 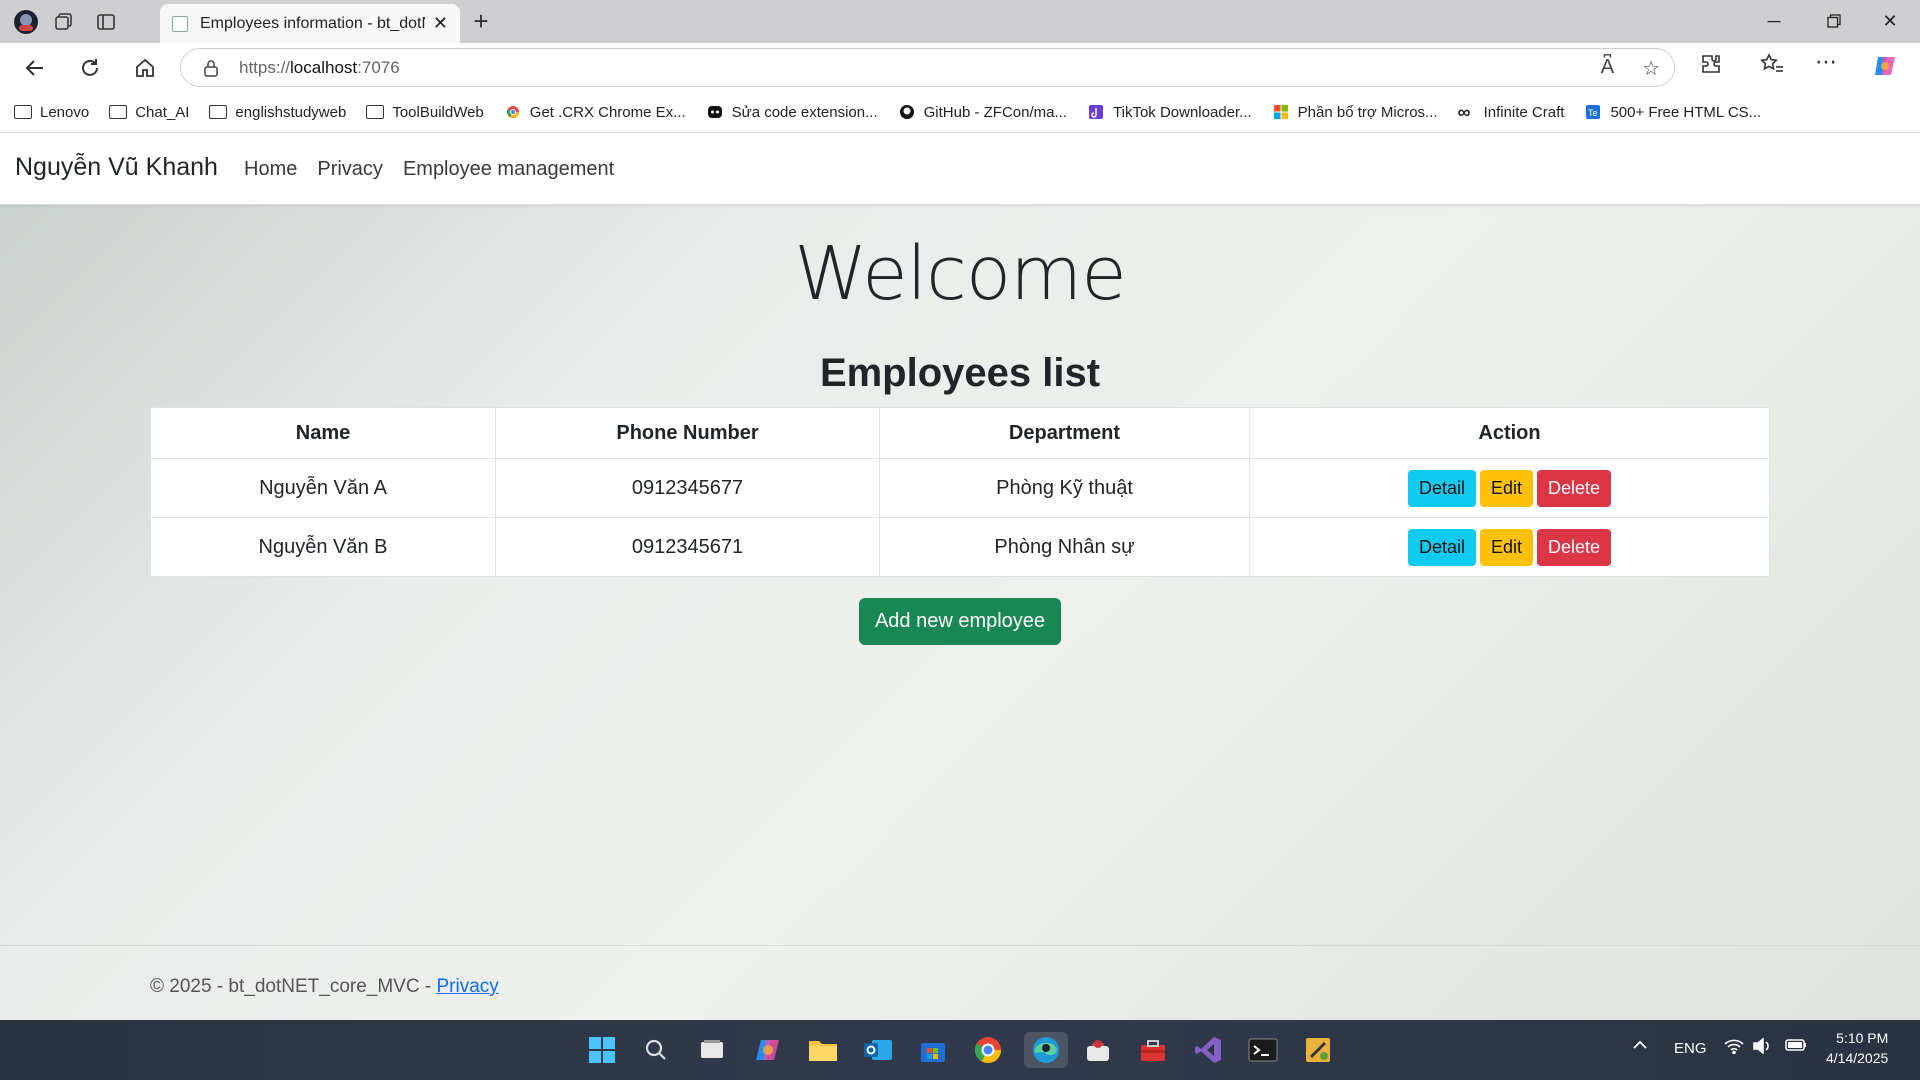 I want to click on tiktok-icon, so click(x=1096, y=112).